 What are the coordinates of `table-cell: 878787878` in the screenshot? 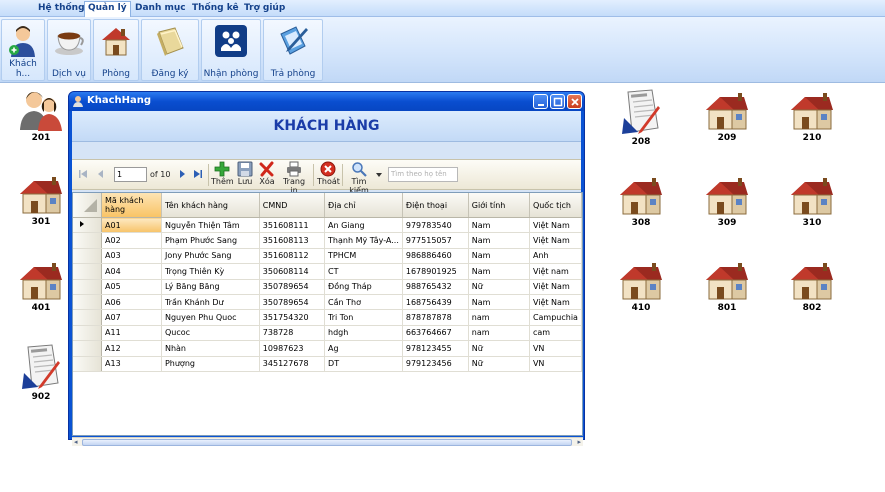 It's located at (435, 317).